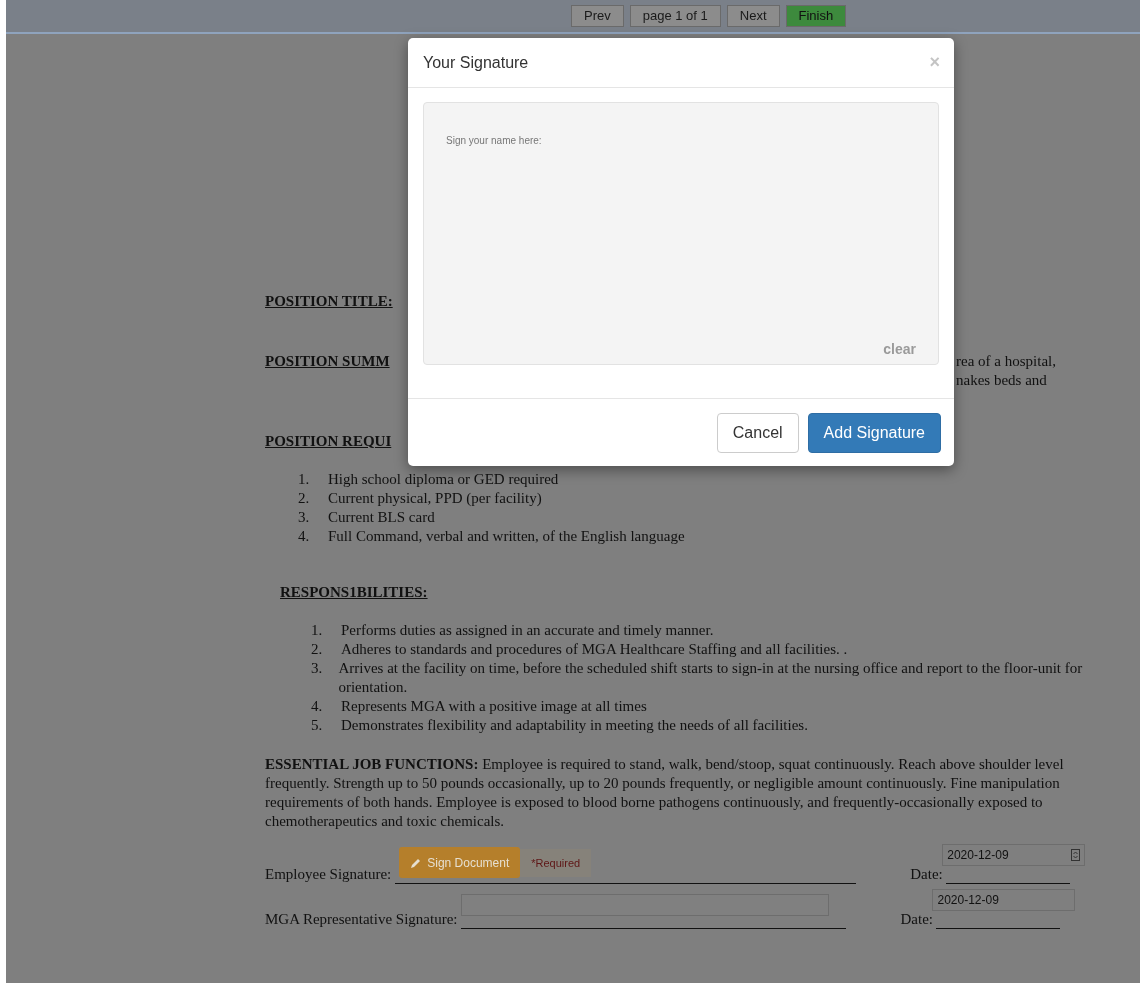 The height and width of the screenshot is (983, 1140). Describe the element at coordinates (1076, 855) in the screenshot. I see `spinner-icon` at that location.